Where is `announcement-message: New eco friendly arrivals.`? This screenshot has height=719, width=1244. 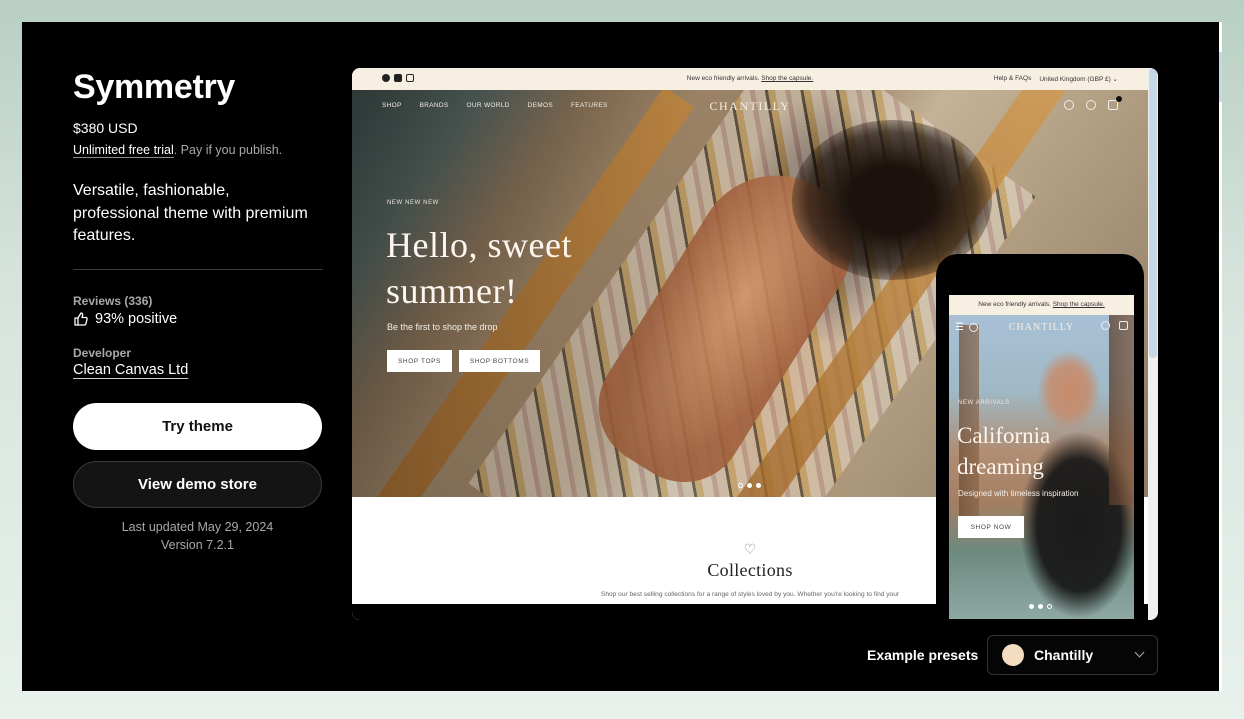
announcement-message: New eco friendly arrivals. is located at coordinates (724, 78).